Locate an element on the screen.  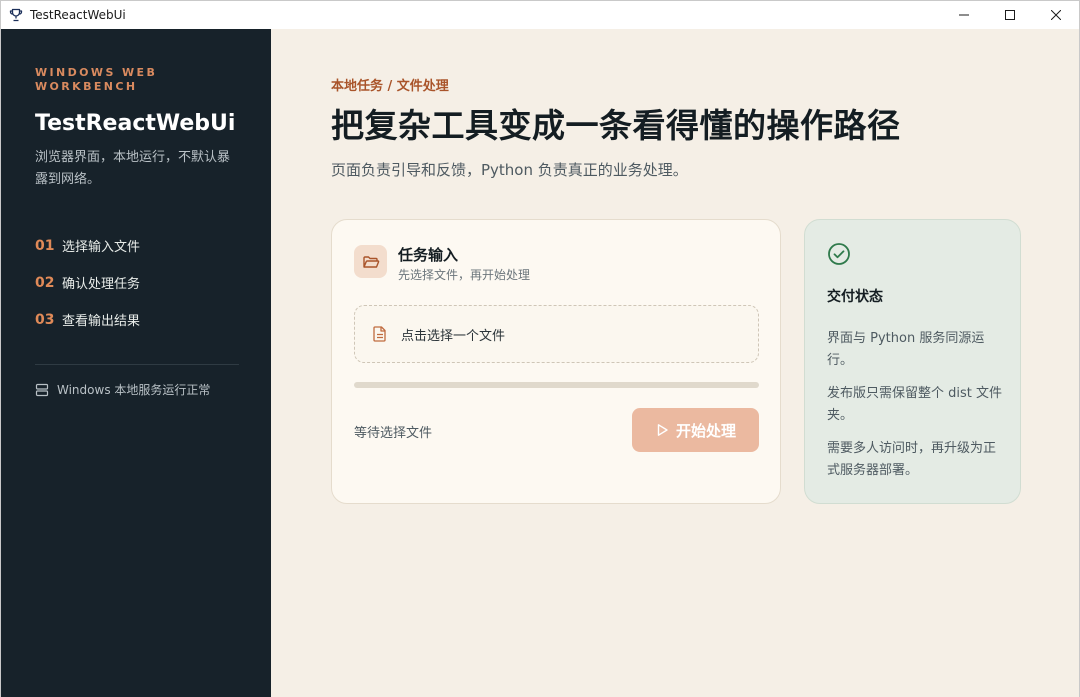
service-status: Windows 本地服务运行正常 is located at coordinates (122, 389).